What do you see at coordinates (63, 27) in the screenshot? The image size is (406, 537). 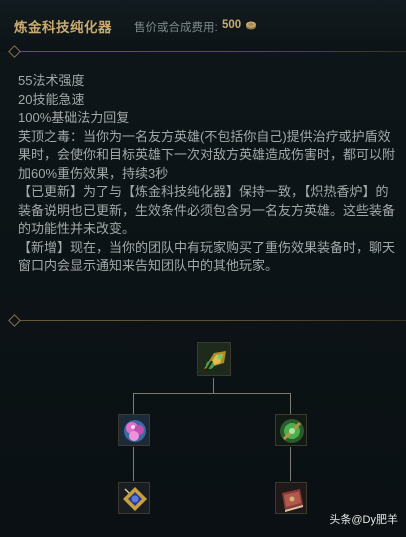 I see `item-name: 炼金科技纯化器` at bounding box center [63, 27].